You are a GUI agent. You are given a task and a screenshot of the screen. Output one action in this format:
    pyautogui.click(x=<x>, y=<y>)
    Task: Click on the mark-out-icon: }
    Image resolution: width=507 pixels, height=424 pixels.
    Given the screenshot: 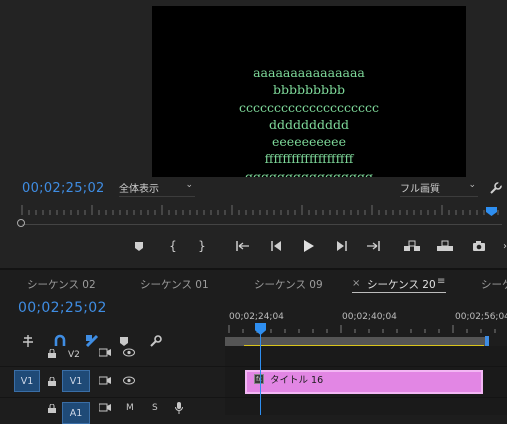 What is the action you would take?
    pyautogui.click(x=202, y=246)
    